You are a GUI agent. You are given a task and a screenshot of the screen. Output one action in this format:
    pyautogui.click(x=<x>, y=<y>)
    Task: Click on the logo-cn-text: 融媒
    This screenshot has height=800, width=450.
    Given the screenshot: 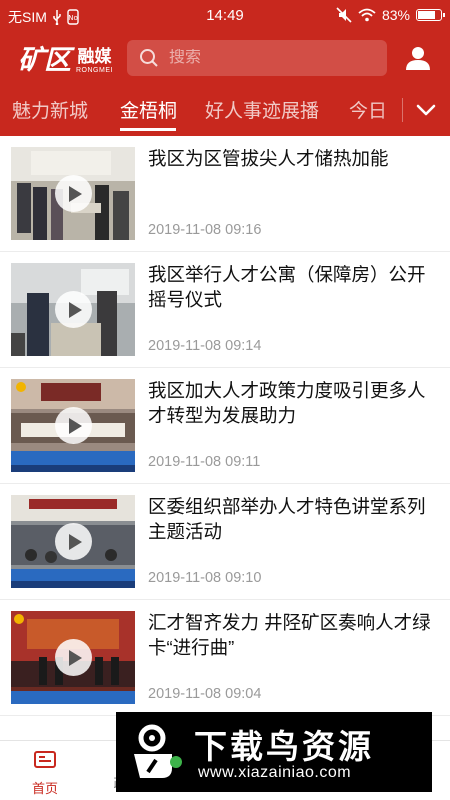 What is the action you would take?
    pyautogui.click(x=94, y=56)
    